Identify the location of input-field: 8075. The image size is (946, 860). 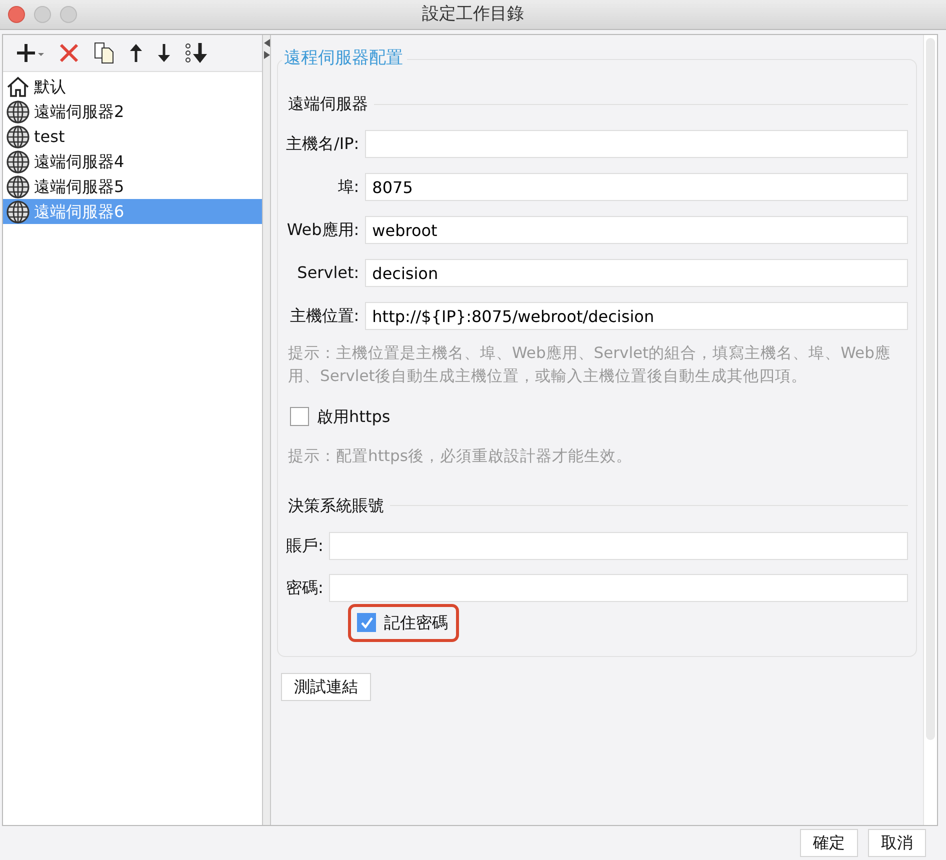
(636, 187).